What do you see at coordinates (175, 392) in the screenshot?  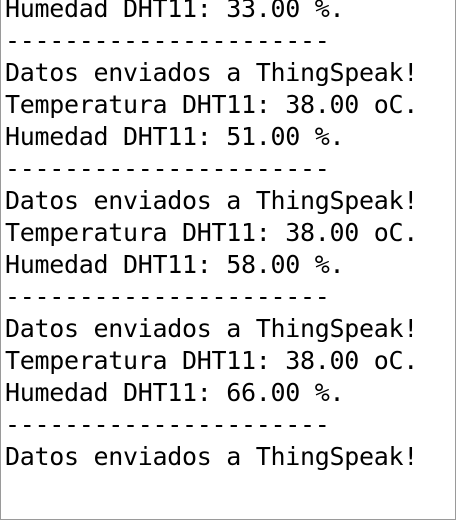 I see `output-line-humidity: Humedad DHT11: 66.00 %.` at bounding box center [175, 392].